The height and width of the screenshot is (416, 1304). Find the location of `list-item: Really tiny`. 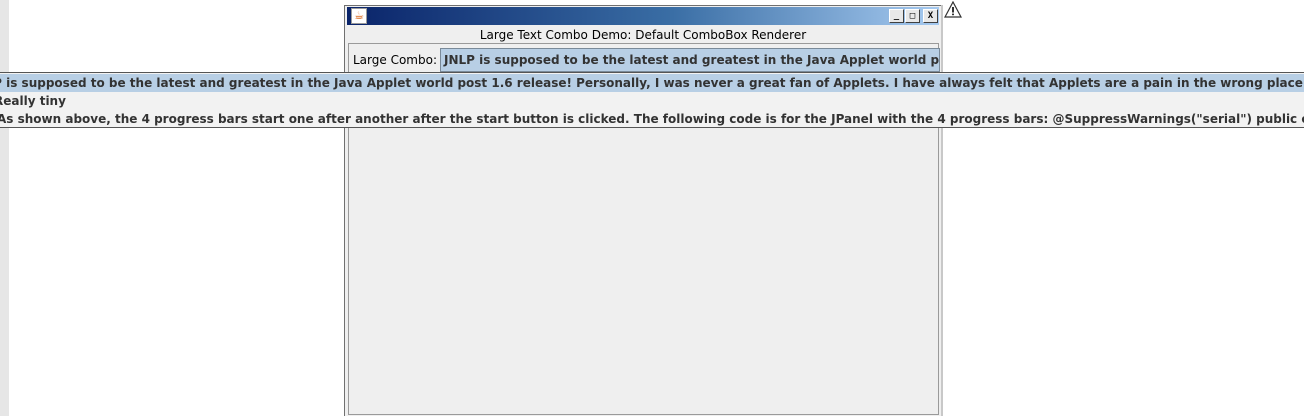

list-item: Really tiny is located at coordinates (652, 101).